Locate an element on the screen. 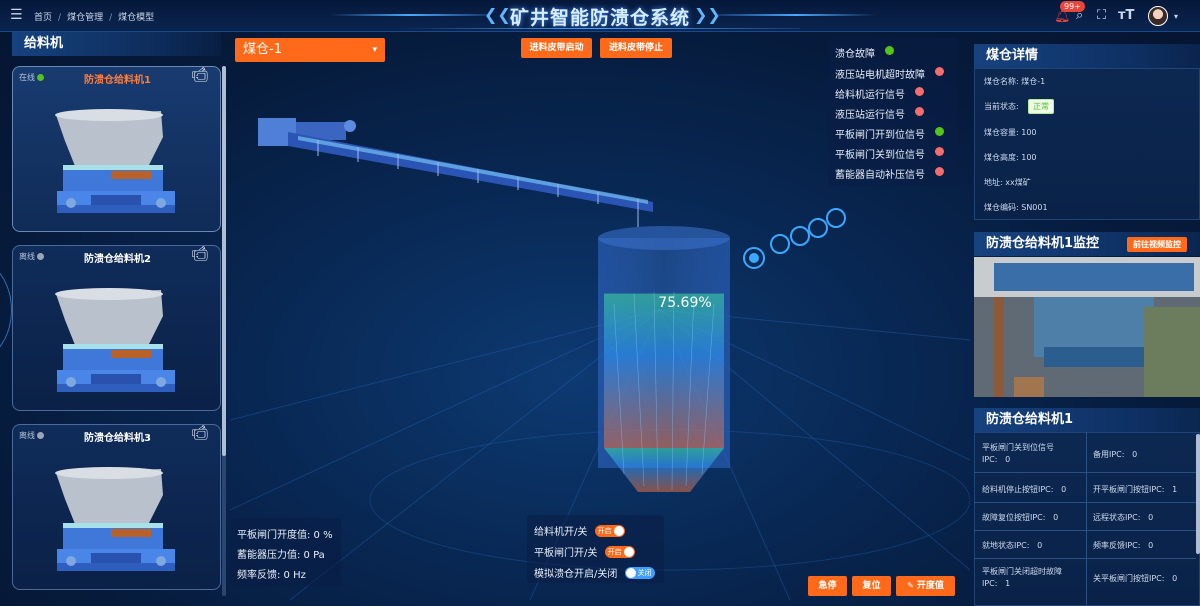  ipc-cell: 故障复位按钮IPC: 0 is located at coordinates (1020, 517).